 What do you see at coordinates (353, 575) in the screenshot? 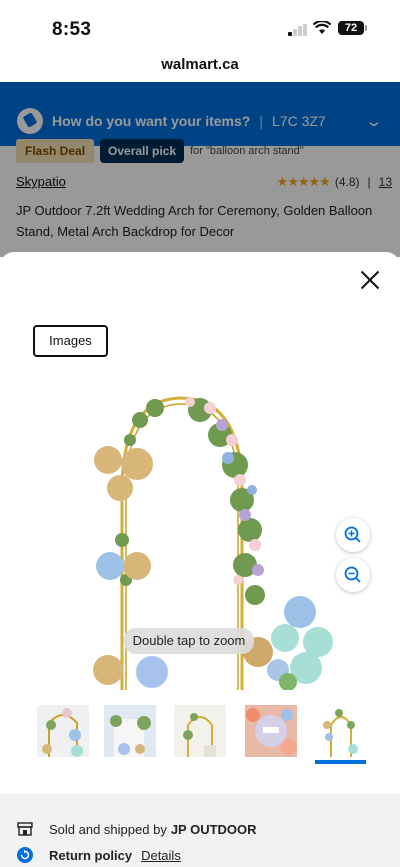
I see `zoom-out-icon` at bounding box center [353, 575].